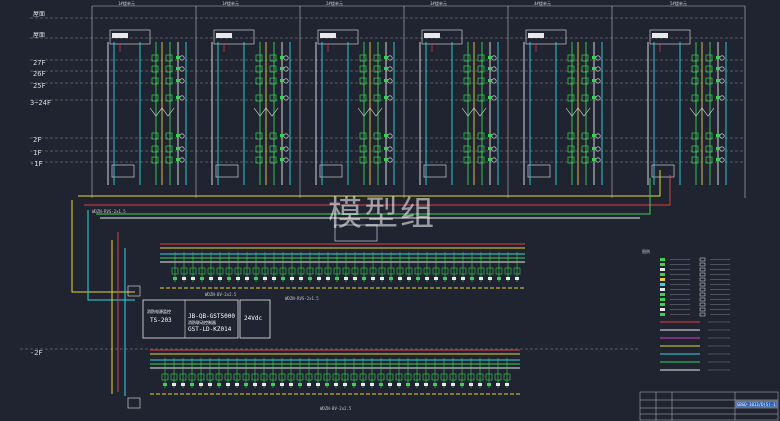 The width and height of the screenshot is (780, 421). Describe the element at coordinates (438, 3) in the screenshot. I see `column-header-4: 3#楼单元` at that location.